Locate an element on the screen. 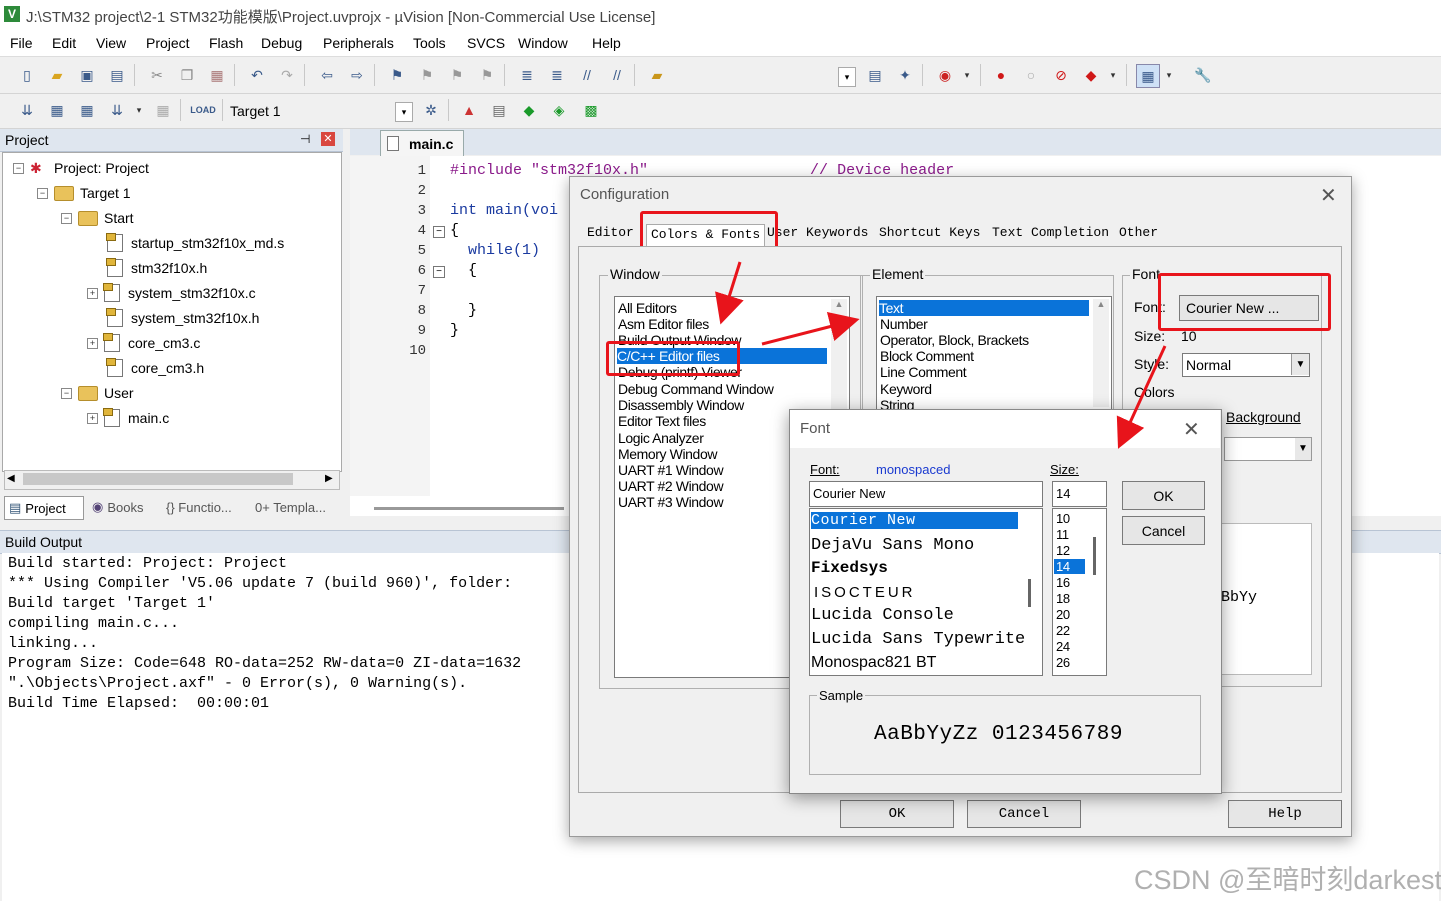  watermark: CSDN @至暗时刻darkest is located at coordinates (1287, 880).